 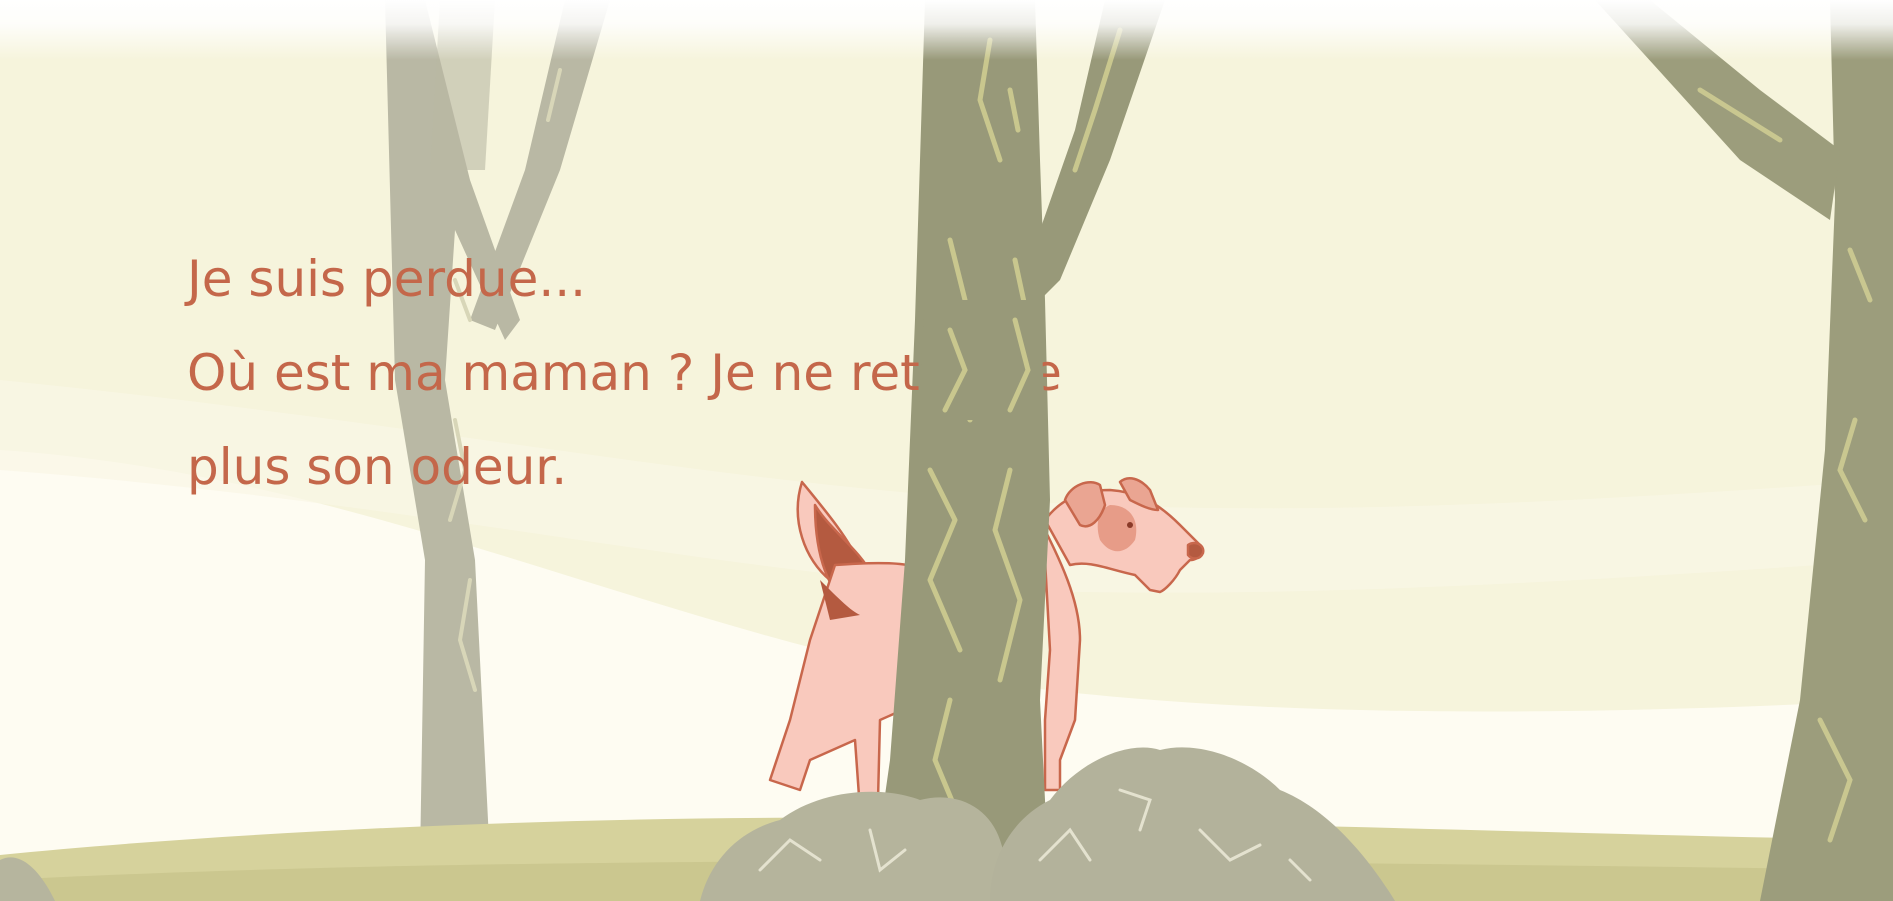 I want to click on story-line-3: plus son odeur., so click(x=377, y=467).